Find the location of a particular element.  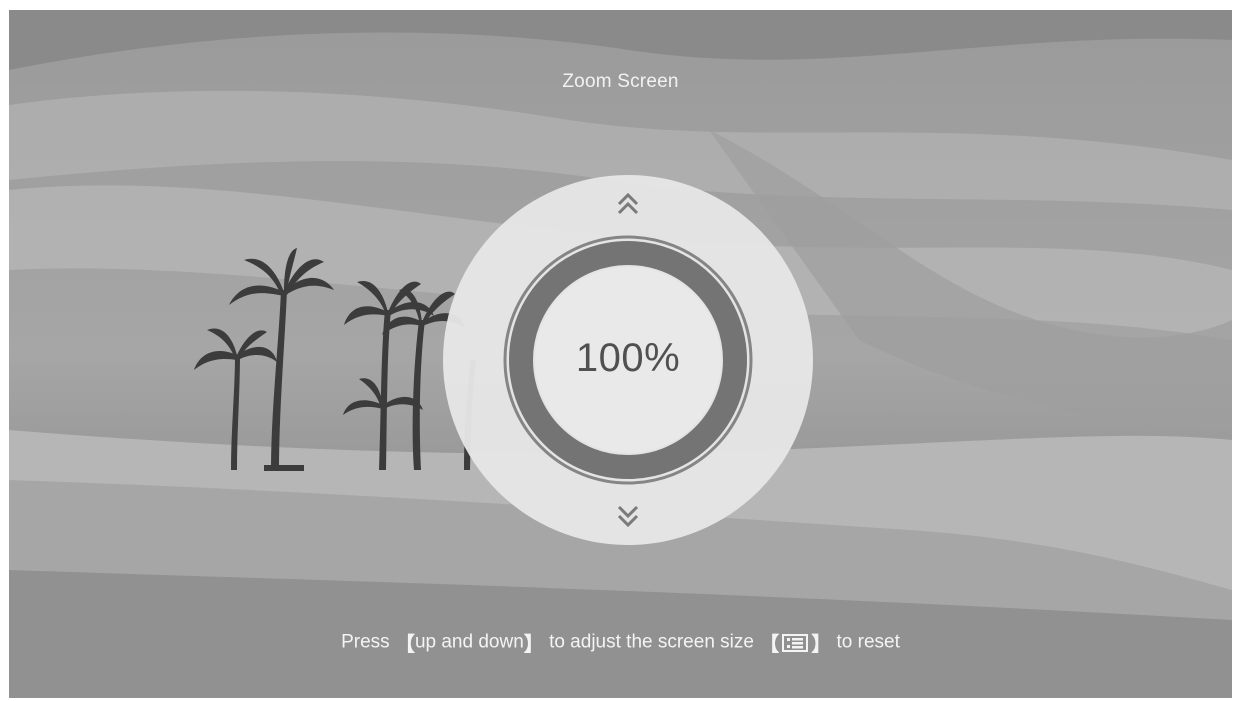

hint-bracket-close-2: 】 is located at coordinates (821, 645).